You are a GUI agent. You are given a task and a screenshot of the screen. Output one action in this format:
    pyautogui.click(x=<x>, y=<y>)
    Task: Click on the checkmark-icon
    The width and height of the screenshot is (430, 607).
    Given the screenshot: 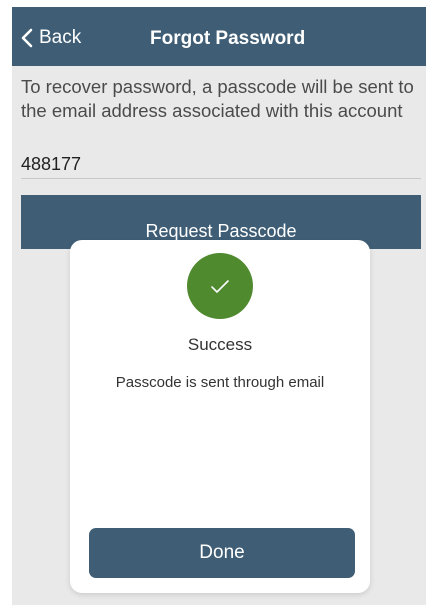 What is the action you would take?
    pyautogui.click(x=220, y=286)
    